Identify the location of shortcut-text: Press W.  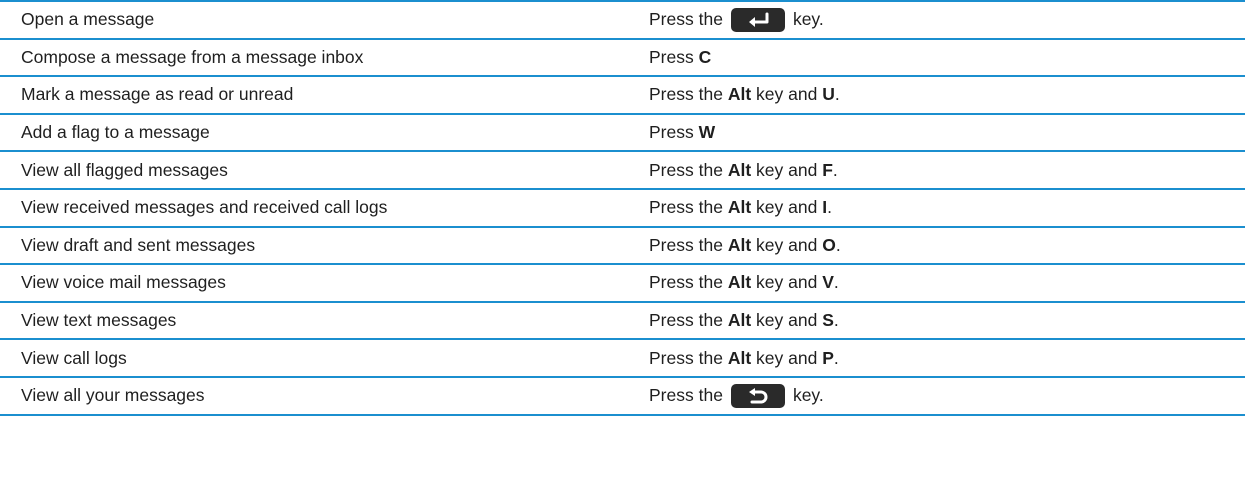
(682, 132).